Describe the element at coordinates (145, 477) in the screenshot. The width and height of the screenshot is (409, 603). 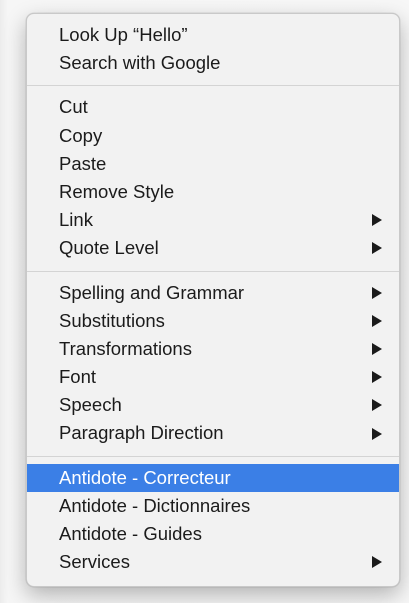
I see `menu-item-label: Antidote - Correcteur` at that location.